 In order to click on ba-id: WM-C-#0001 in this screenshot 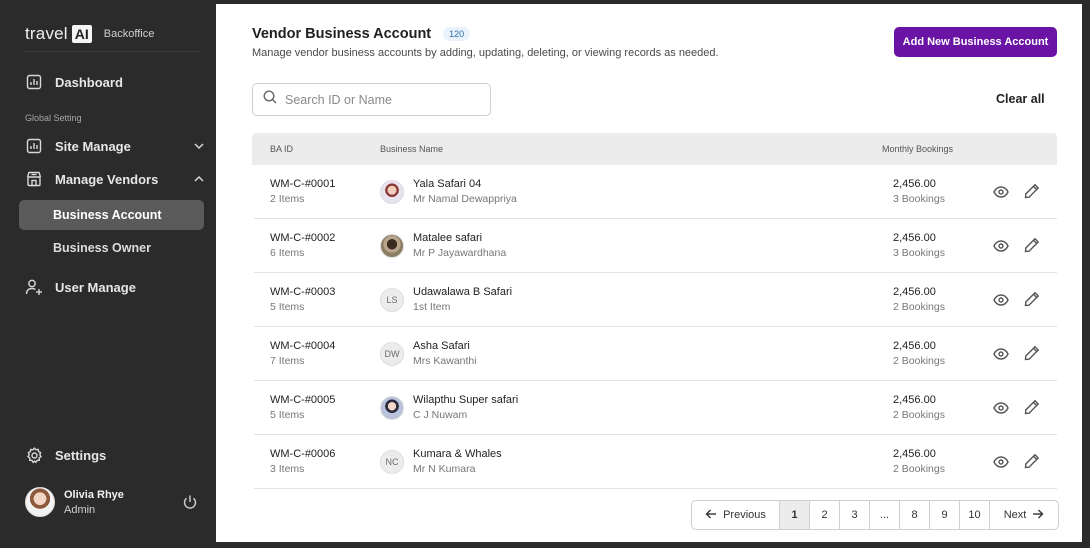, I will do `click(303, 184)`.